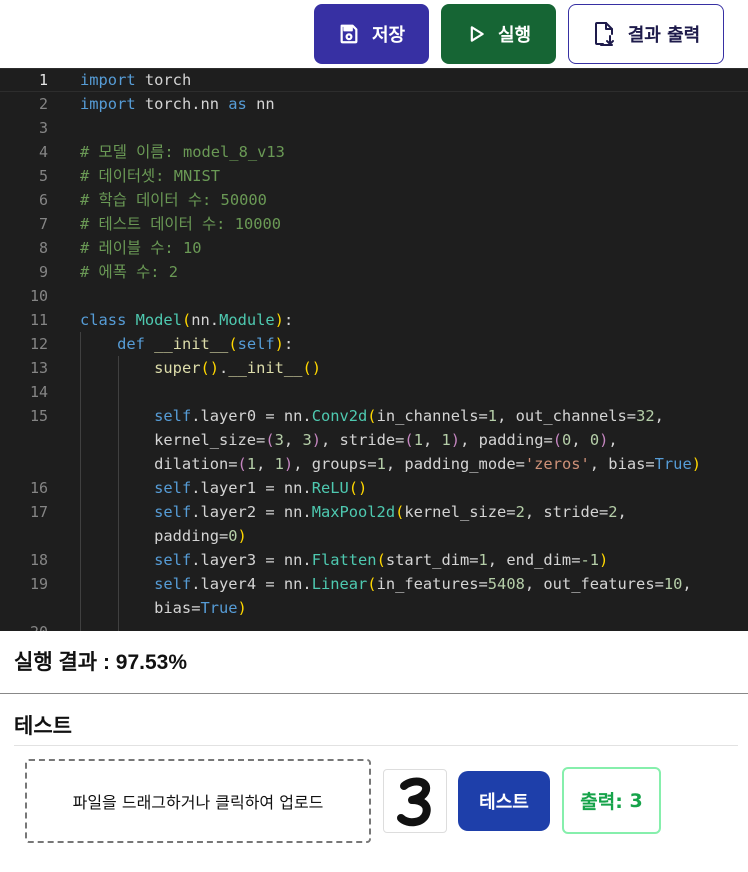  I want to click on line-number: 16, so click(38, 488).